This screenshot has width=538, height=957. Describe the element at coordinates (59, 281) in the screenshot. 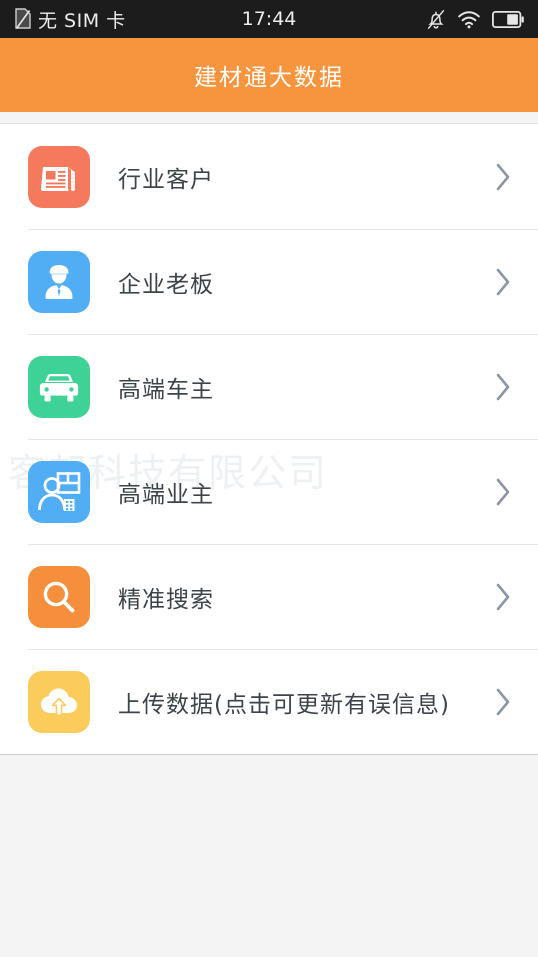

I see `businessman-icon` at that location.